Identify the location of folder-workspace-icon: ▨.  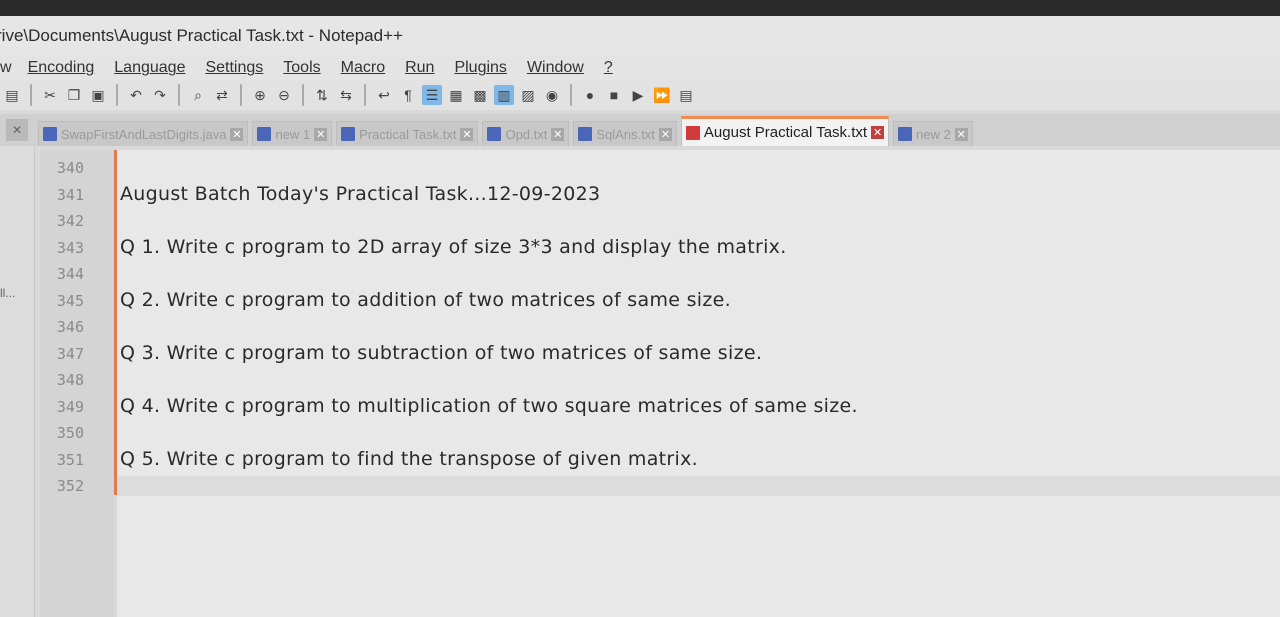
(528, 95).